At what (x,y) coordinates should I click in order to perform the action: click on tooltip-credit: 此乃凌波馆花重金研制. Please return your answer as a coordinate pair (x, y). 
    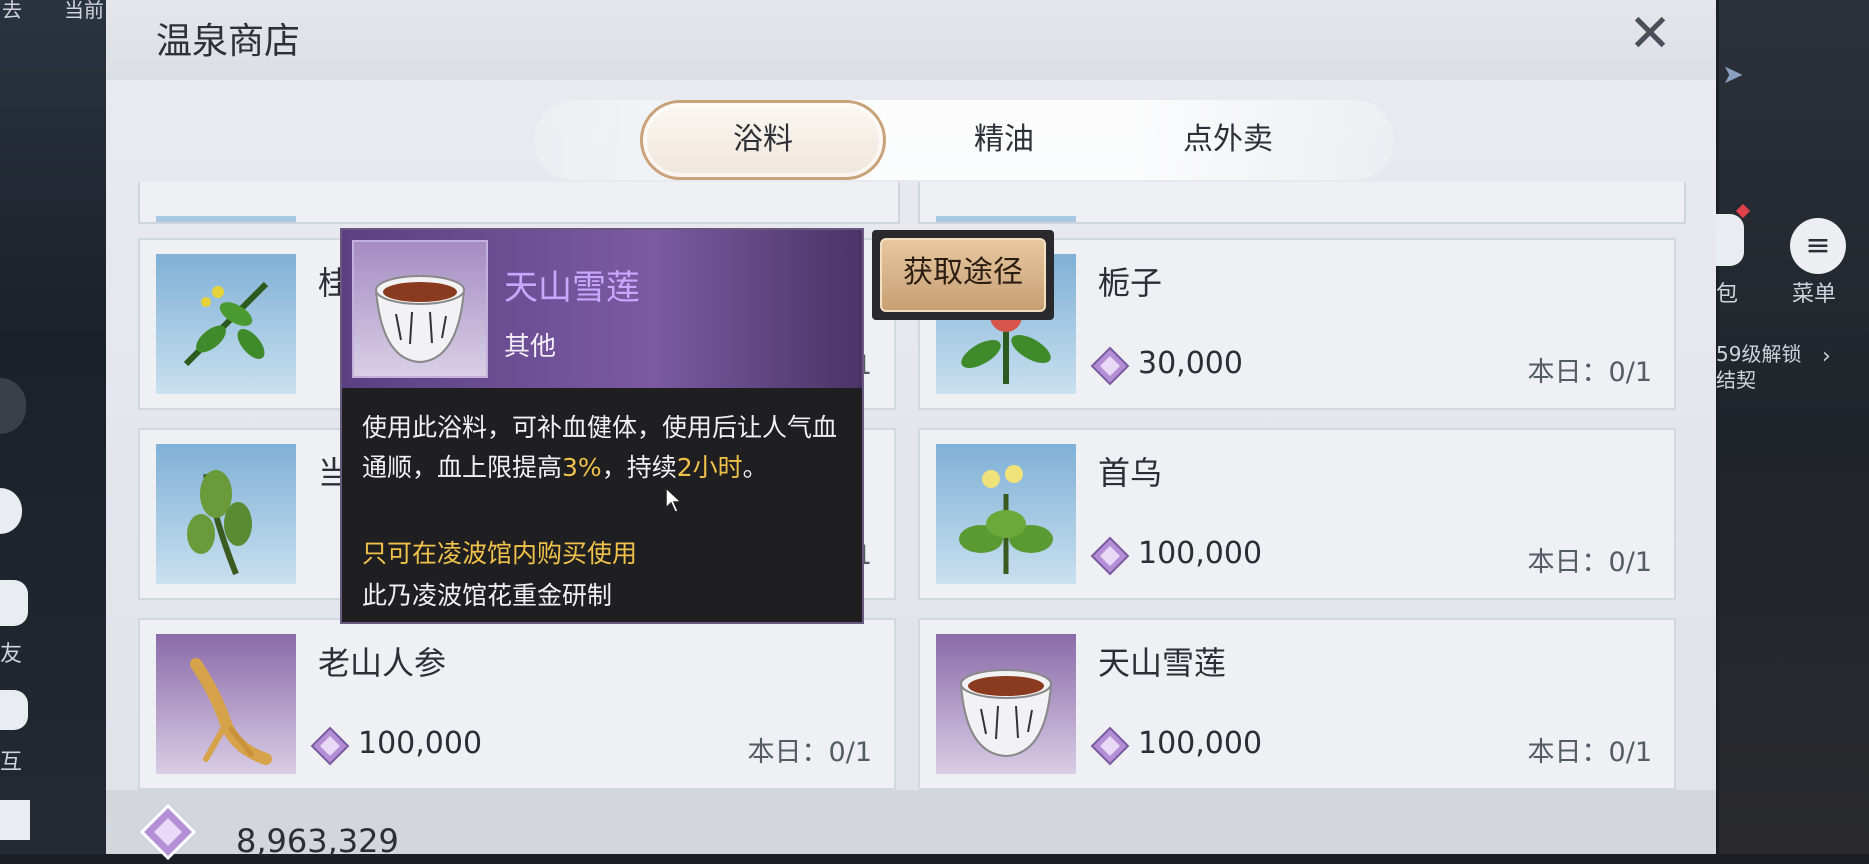
    Looking at the image, I should click on (487, 595).